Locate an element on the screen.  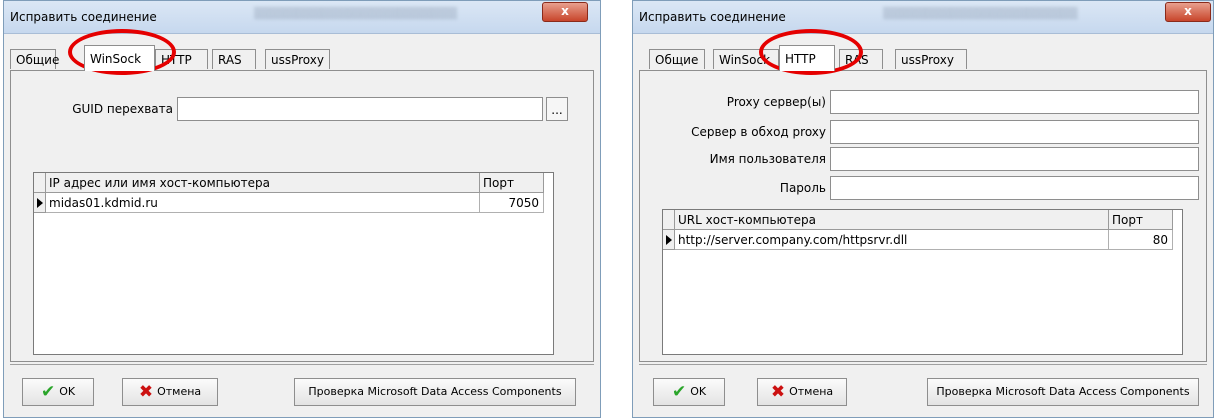
column-header-url: URL хост-компьютера is located at coordinates (892, 220).